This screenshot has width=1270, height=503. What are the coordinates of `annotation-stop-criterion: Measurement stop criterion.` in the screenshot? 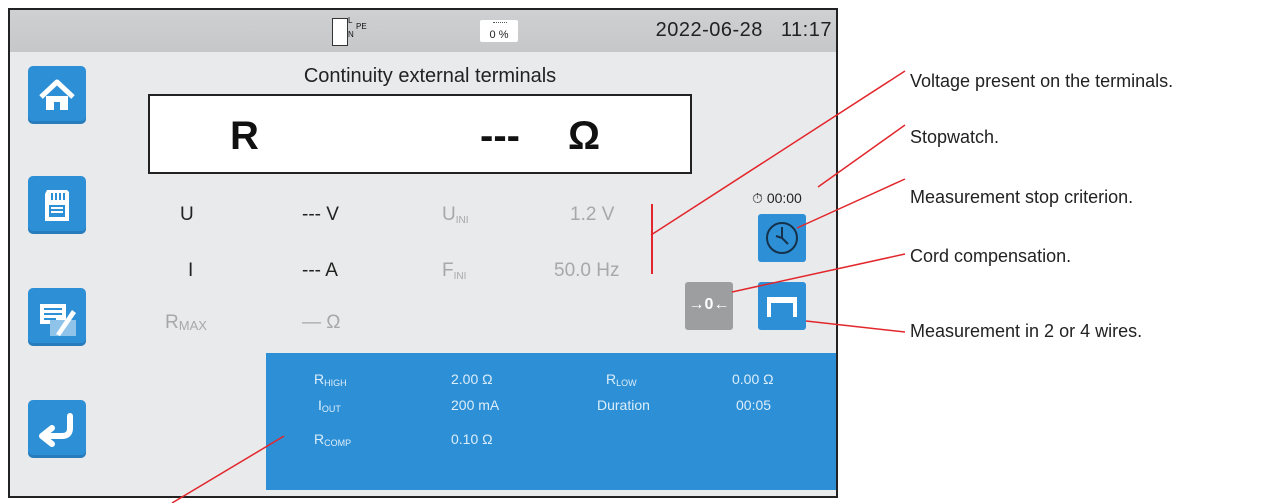 It's located at (1022, 197).